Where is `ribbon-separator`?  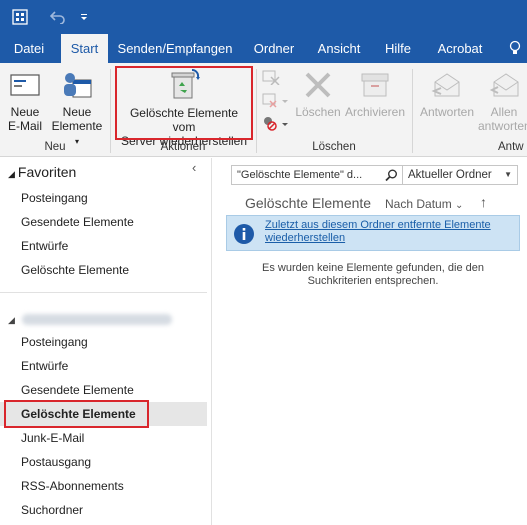 ribbon-separator is located at coordinates (412, 111).